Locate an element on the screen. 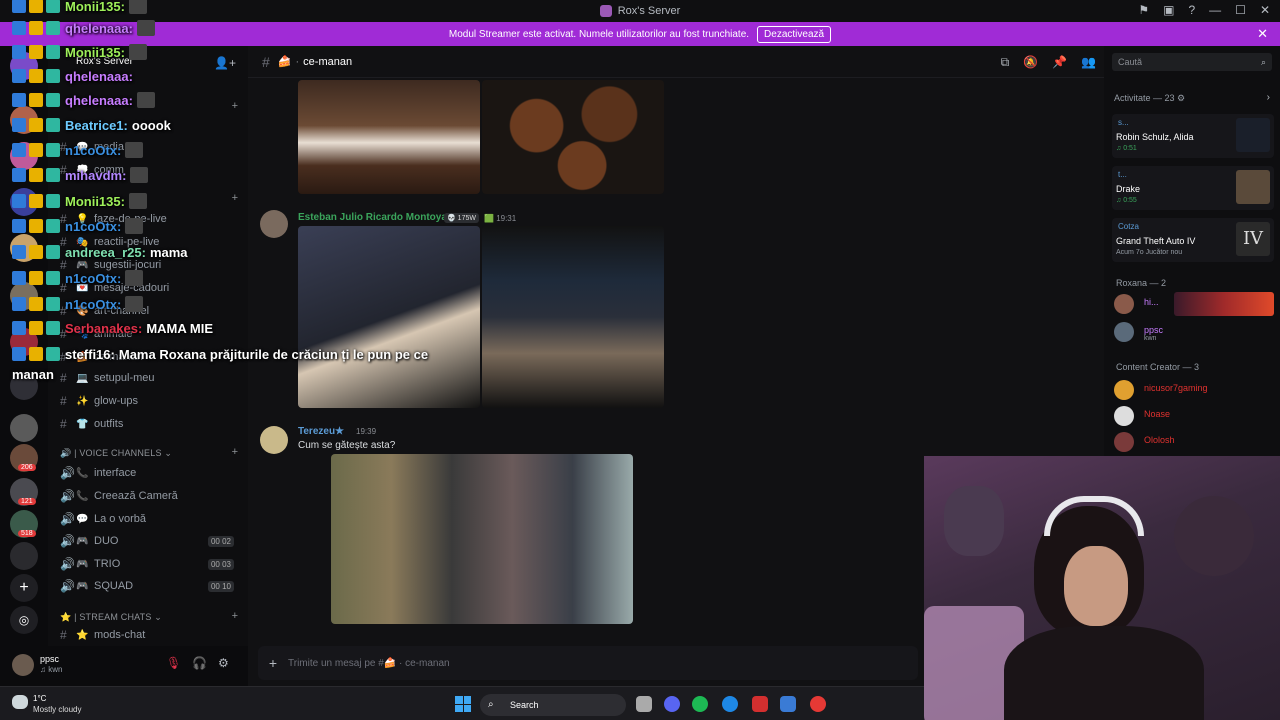  members-icon: 👥 is located at coordinates (1088, 62).